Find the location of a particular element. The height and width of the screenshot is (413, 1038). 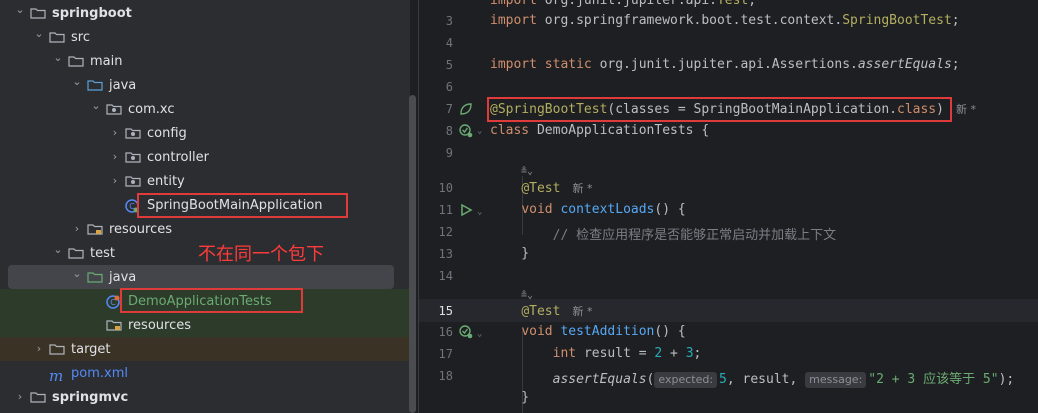

code-line: void contextLoads() { is located at coordinates (588, 209).